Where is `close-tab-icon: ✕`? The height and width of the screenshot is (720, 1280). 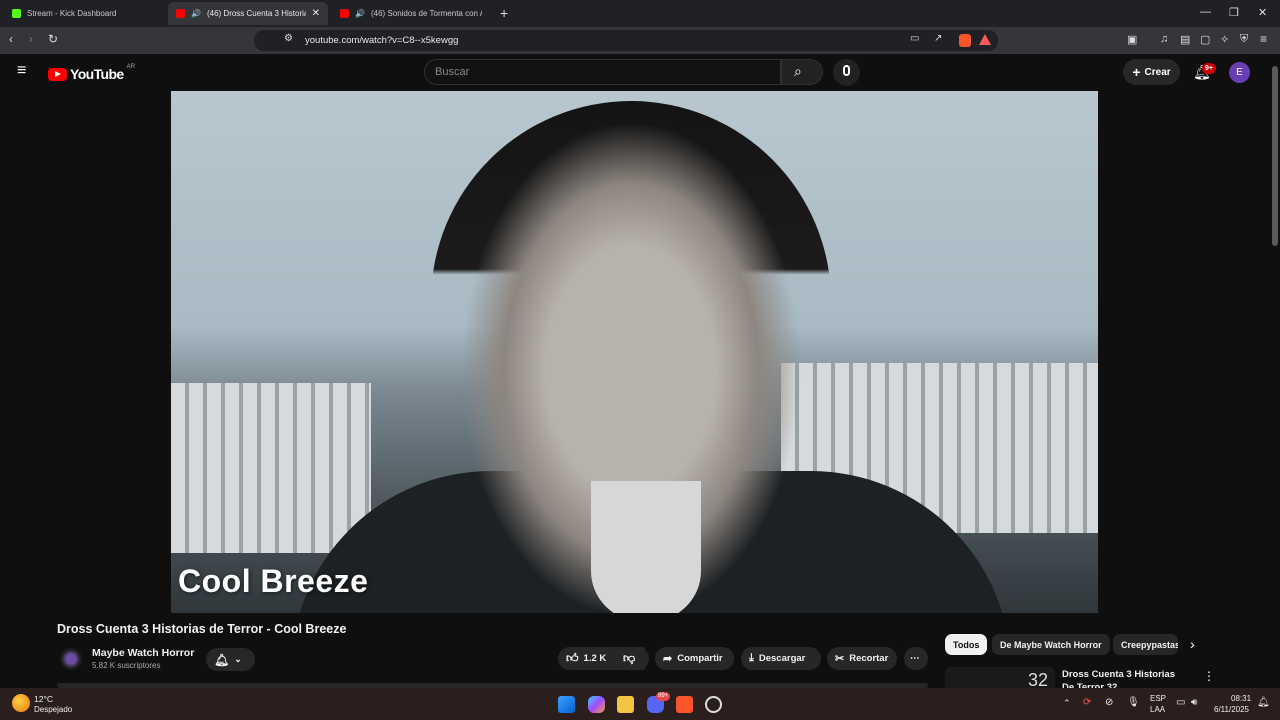
close-tab-icon: ✕ is located at coordinates (316, 13).